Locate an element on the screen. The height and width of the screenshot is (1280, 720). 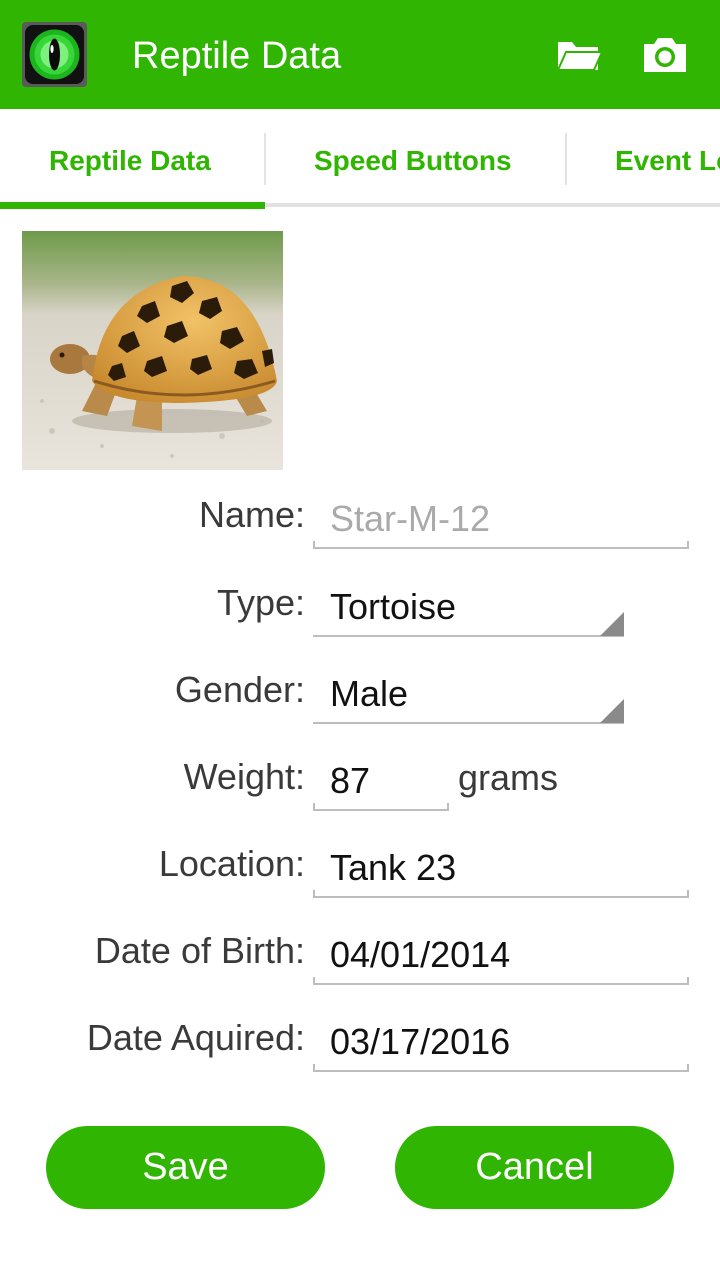
tab-label: Event Lo is located at coordinates (667, 160).